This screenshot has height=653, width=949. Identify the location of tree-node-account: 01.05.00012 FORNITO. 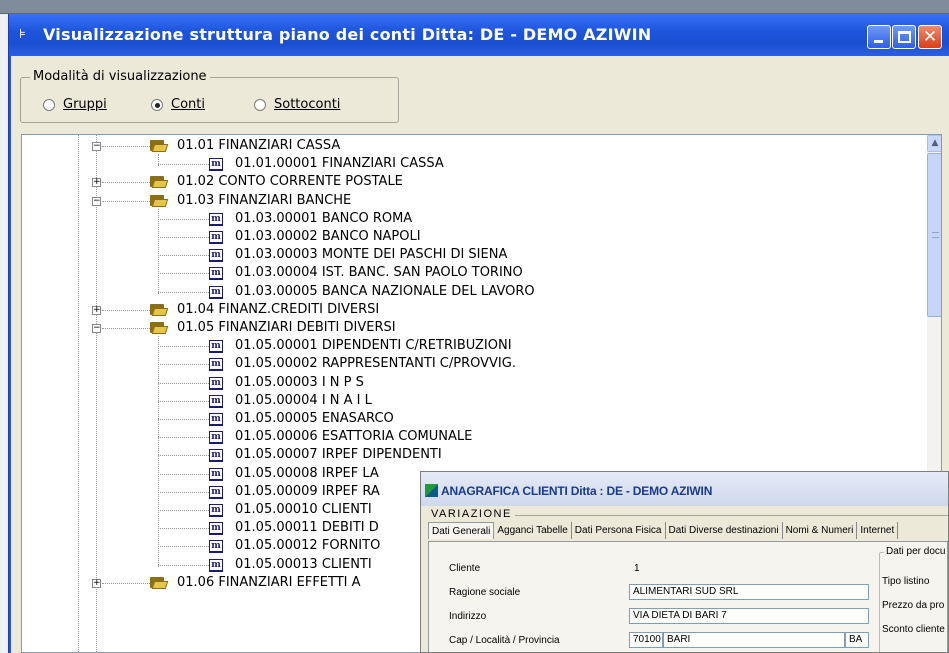
(307, 546).